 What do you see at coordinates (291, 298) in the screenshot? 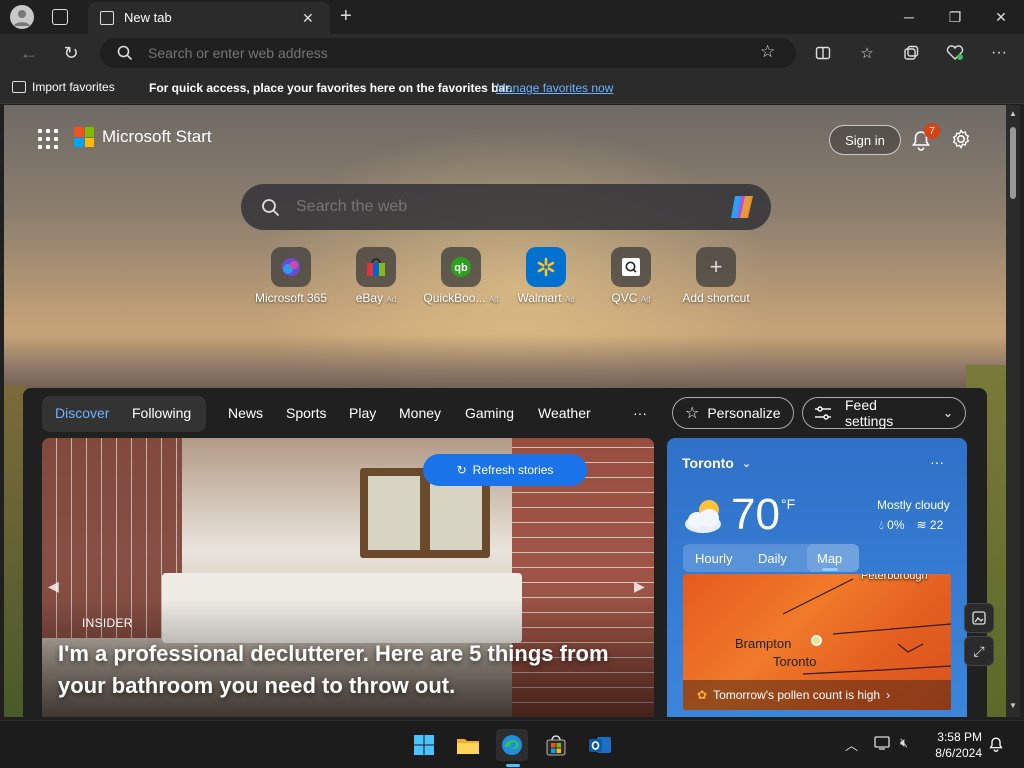
I see `shortcut-label: Microsoft 365` at bounding box center [291, 298].